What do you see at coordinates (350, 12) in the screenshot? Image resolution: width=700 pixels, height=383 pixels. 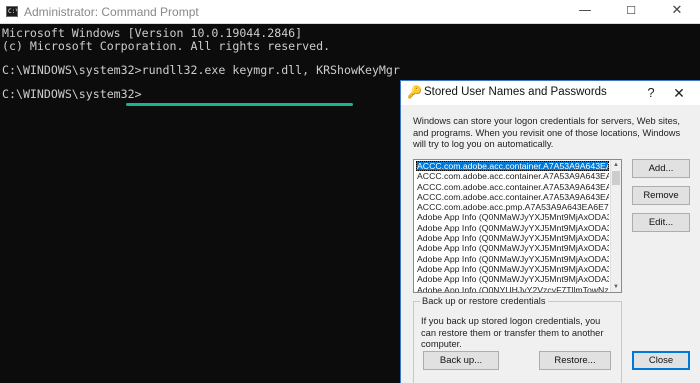 I see `cmd-titlebar: C:\ Administrator: Command Prompt — ☐ ✕` at bounding box center [350, 12].